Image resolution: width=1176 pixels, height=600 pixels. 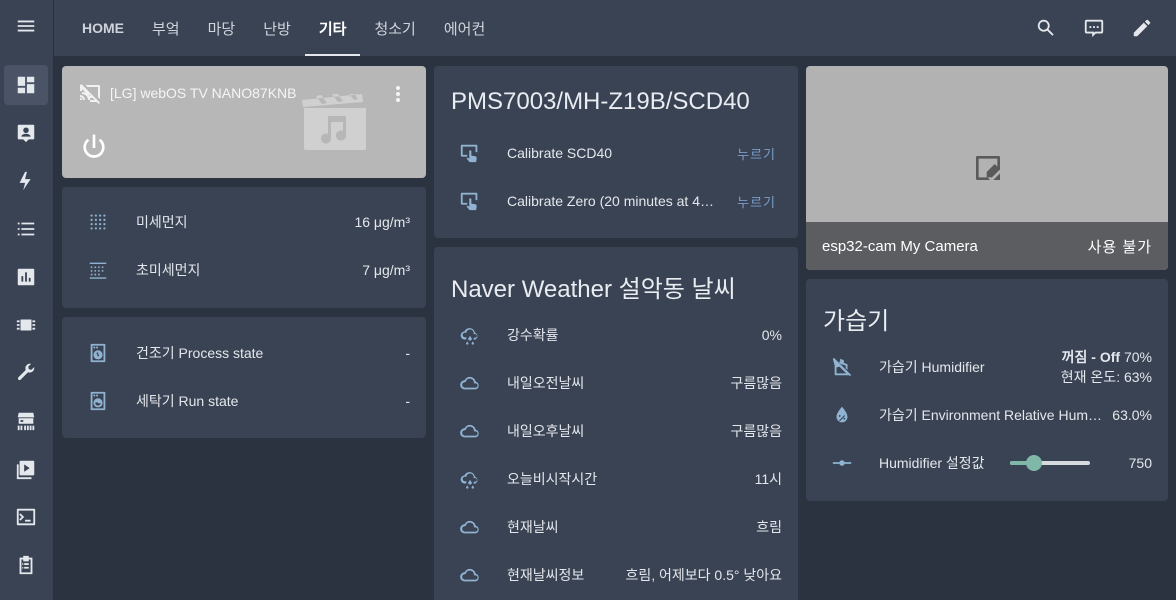 What do you see at coordinates (90, 94) in the screenshot?
I see `cast-off-icon` at bounding box center [90, 94].